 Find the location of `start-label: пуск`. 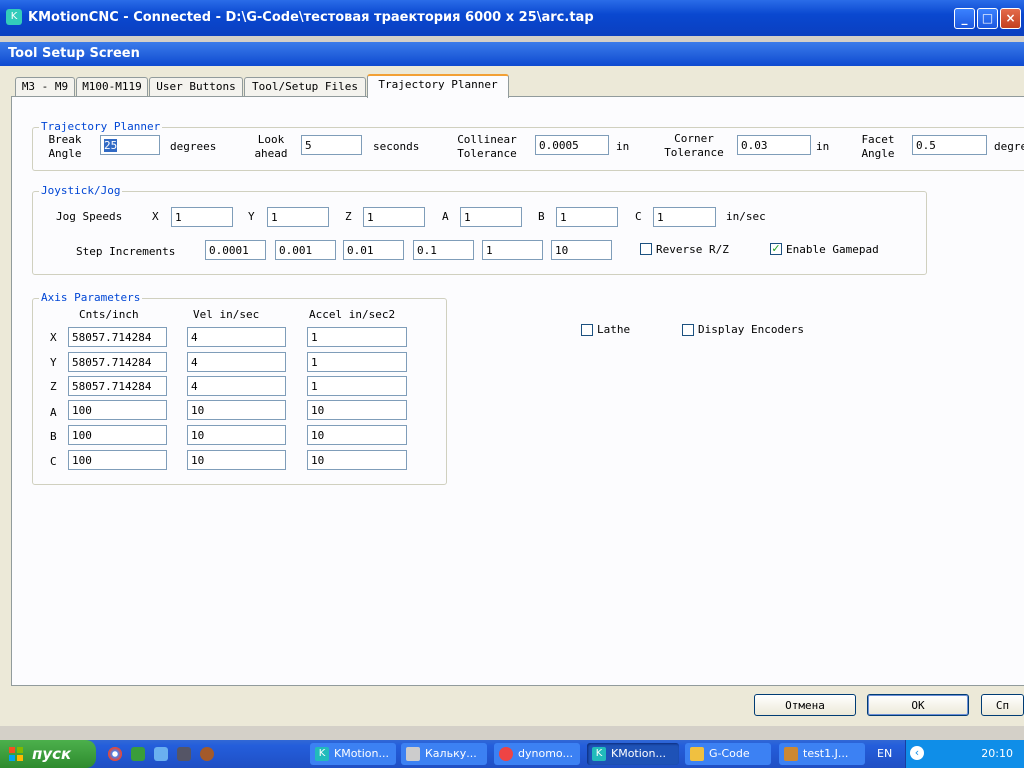

start-label: пуск is located at coordinates (52, 754).